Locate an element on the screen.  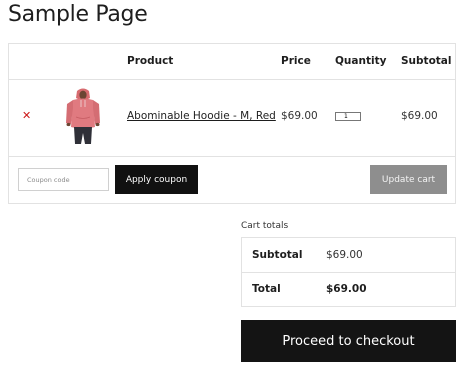
subtotal-column-header: Subtotal is located at coordinates (426, 61).